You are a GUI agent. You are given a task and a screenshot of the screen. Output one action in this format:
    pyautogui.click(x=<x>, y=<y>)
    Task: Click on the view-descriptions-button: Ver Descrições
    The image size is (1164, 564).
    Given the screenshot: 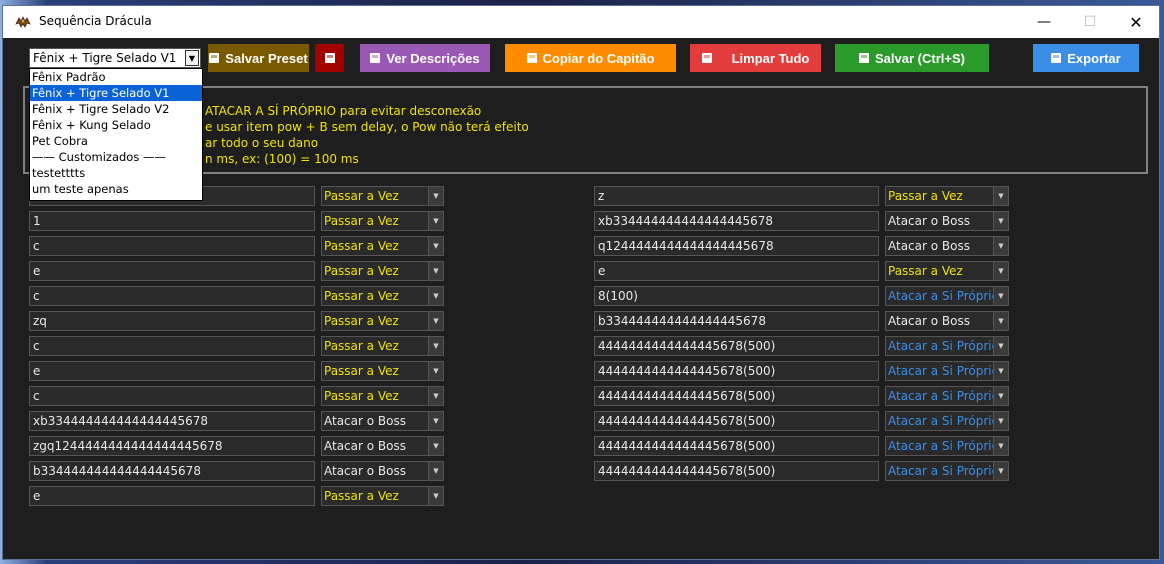 What is the action you would take?
    pyautogui.click(x=425, y=58)
    